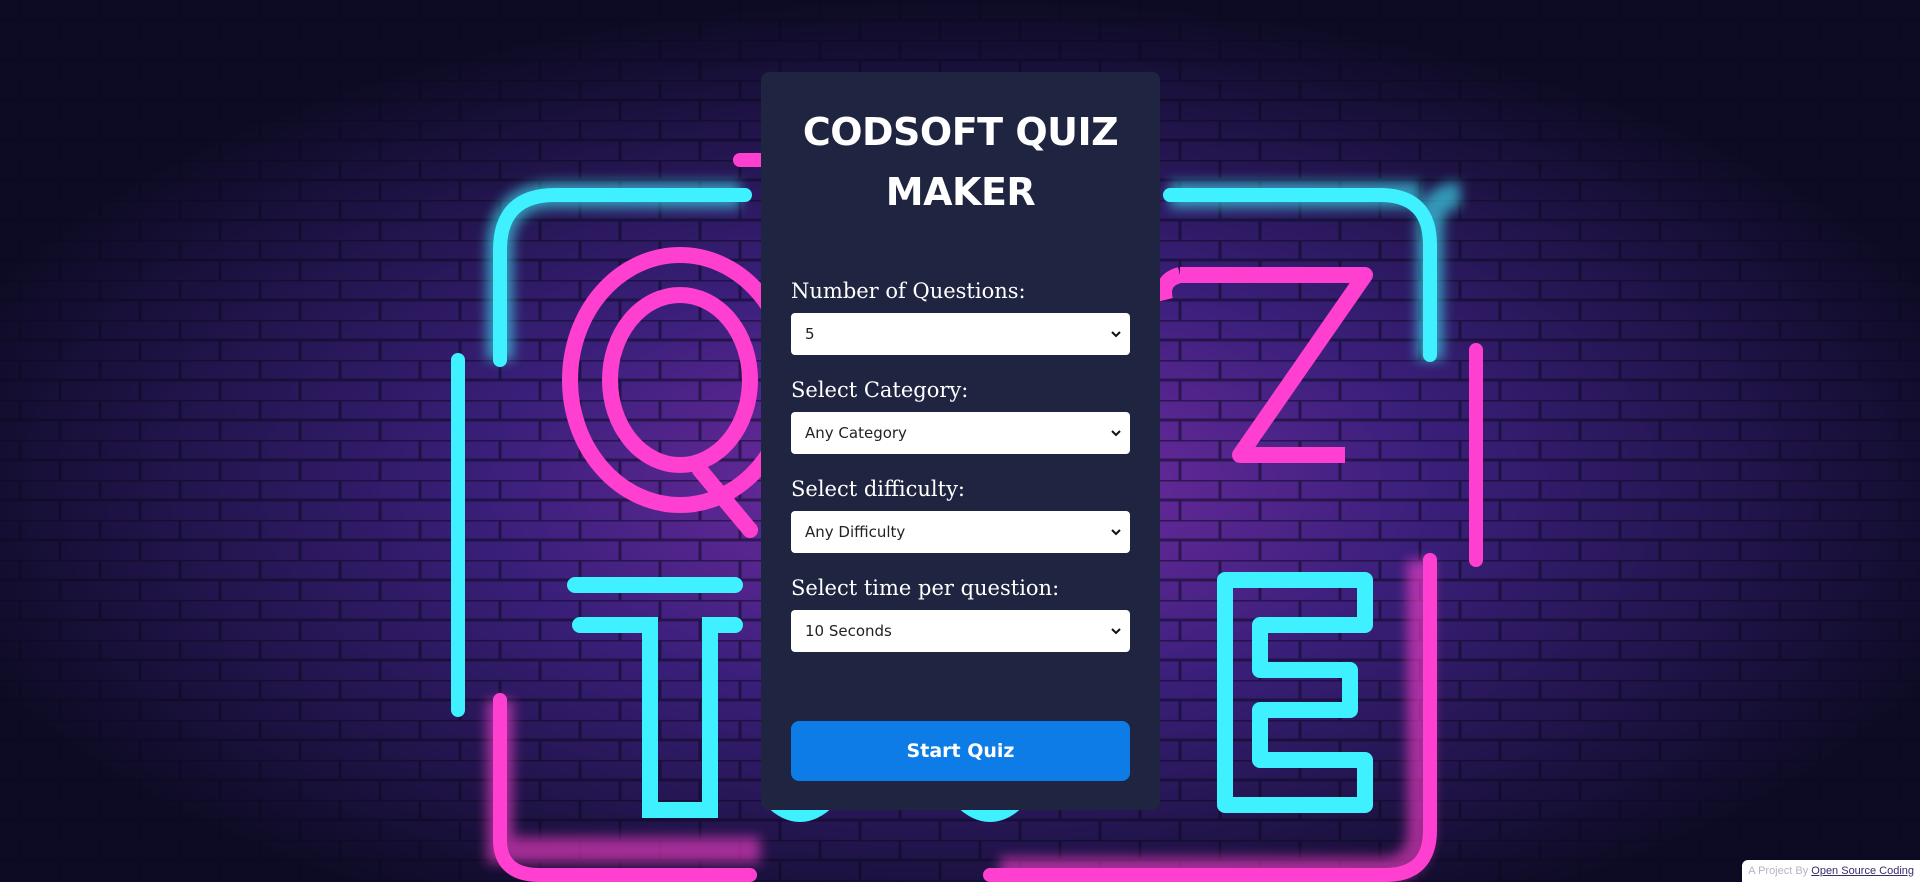  I want to click on field-number-of-questions: Number of Questions: 5, so click(960, 316).